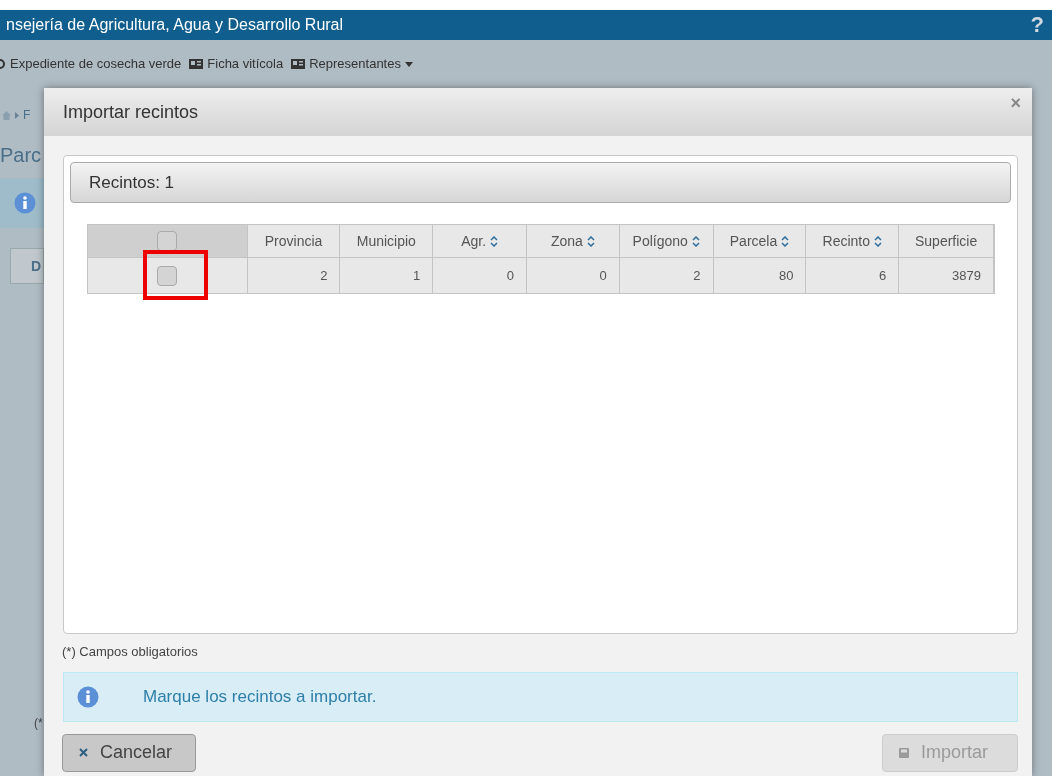  What do you see at coordinates (174, 25) in the screenshot?
I see `header-title: nsejería de Agricultura, Agua y Desarrollo Rural` at bounding box center [174, 25].